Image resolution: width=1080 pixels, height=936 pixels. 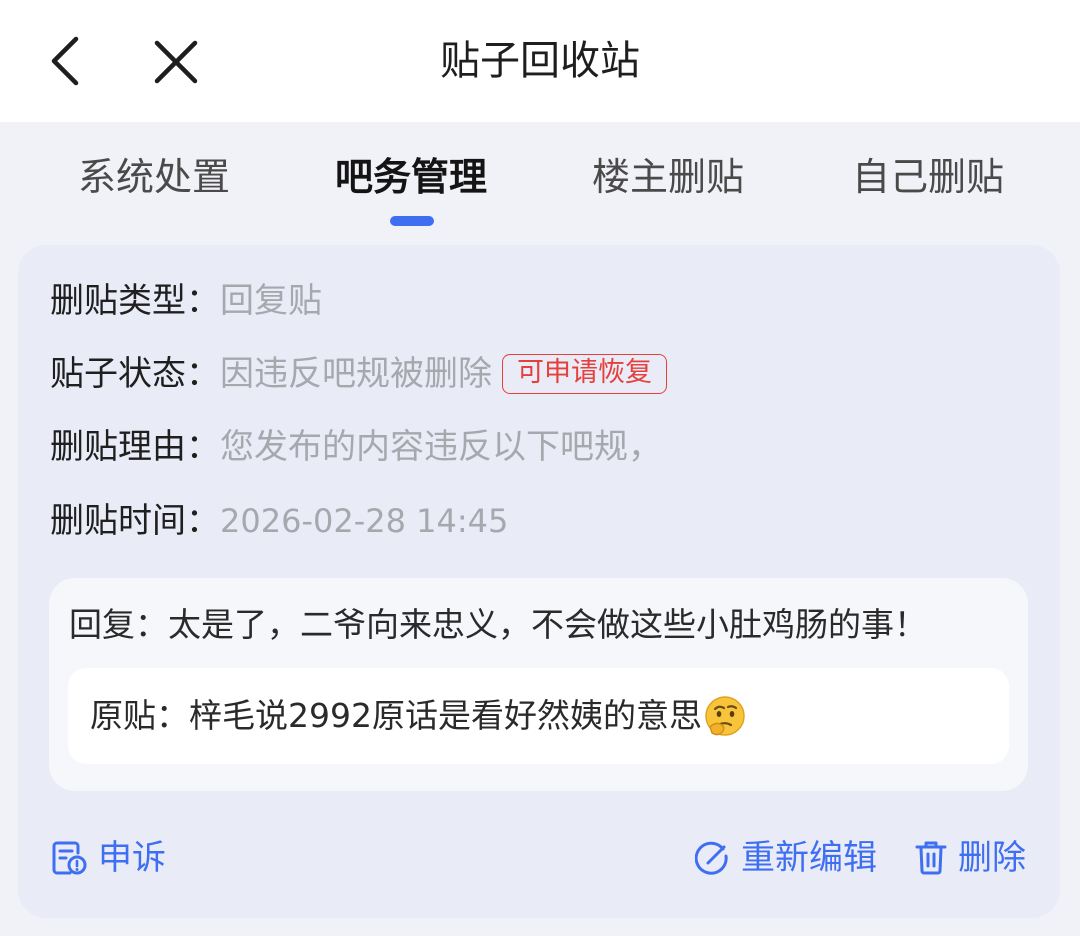 I want to click on reedit-label: 重新编辑, so click(x=809, y=858).